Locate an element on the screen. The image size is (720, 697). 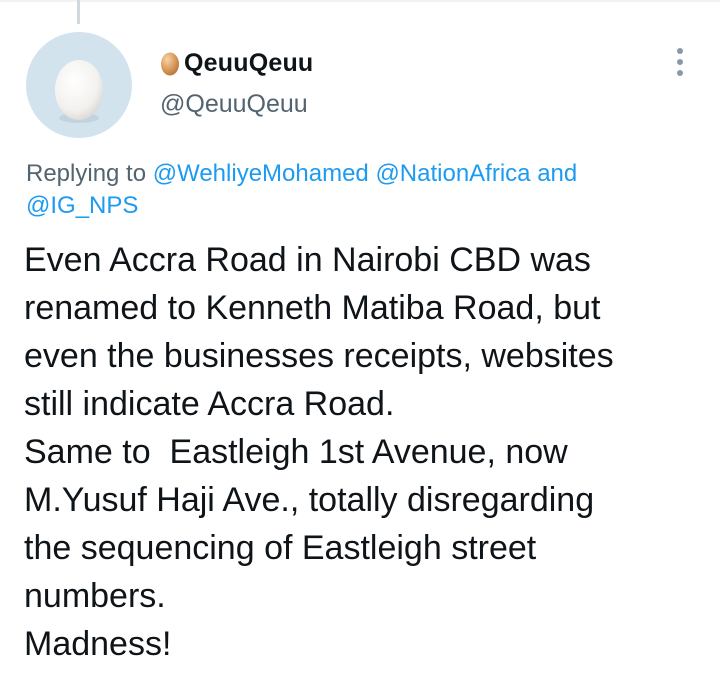
avatar is located at coordinates (79, 85).